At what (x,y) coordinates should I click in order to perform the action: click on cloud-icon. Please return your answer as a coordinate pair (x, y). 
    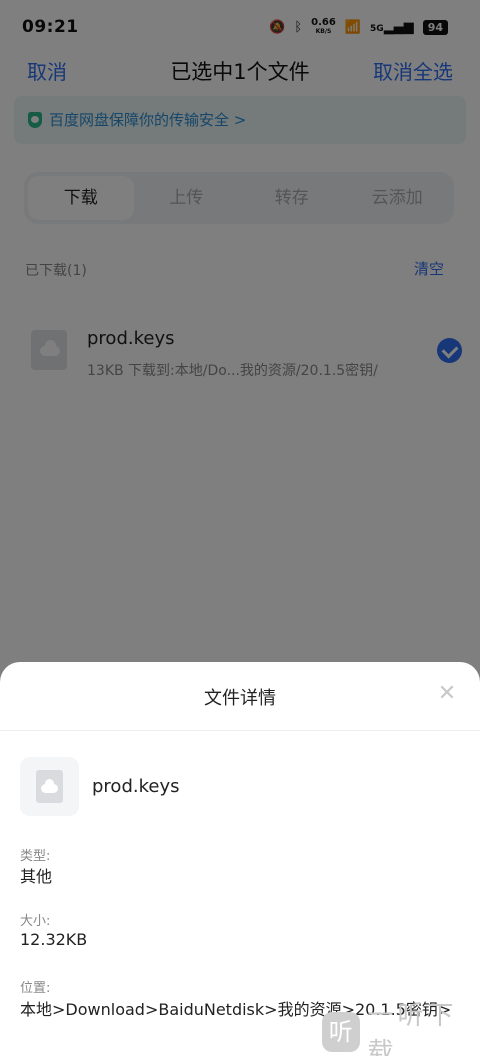
    Looking at the image, I should click on (49, 786).